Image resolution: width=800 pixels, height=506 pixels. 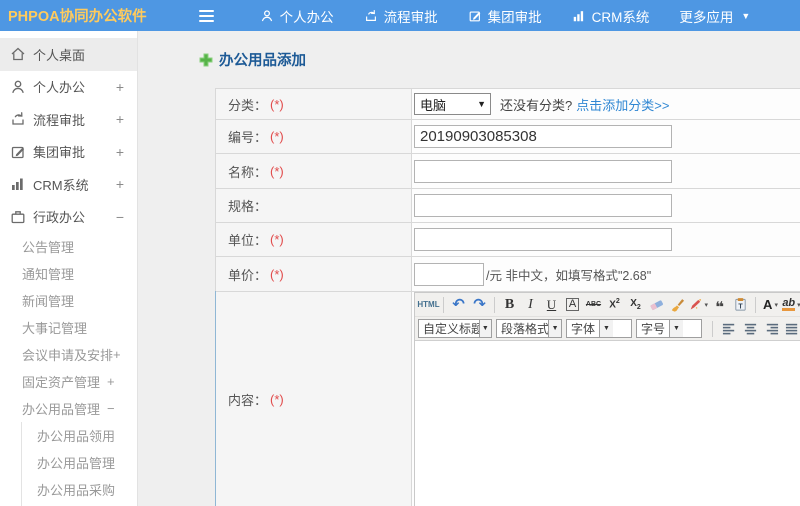 What do you see at coordinates (543, 136) in the screenshot?
I see `code-input` at bounding box center [543, 136].